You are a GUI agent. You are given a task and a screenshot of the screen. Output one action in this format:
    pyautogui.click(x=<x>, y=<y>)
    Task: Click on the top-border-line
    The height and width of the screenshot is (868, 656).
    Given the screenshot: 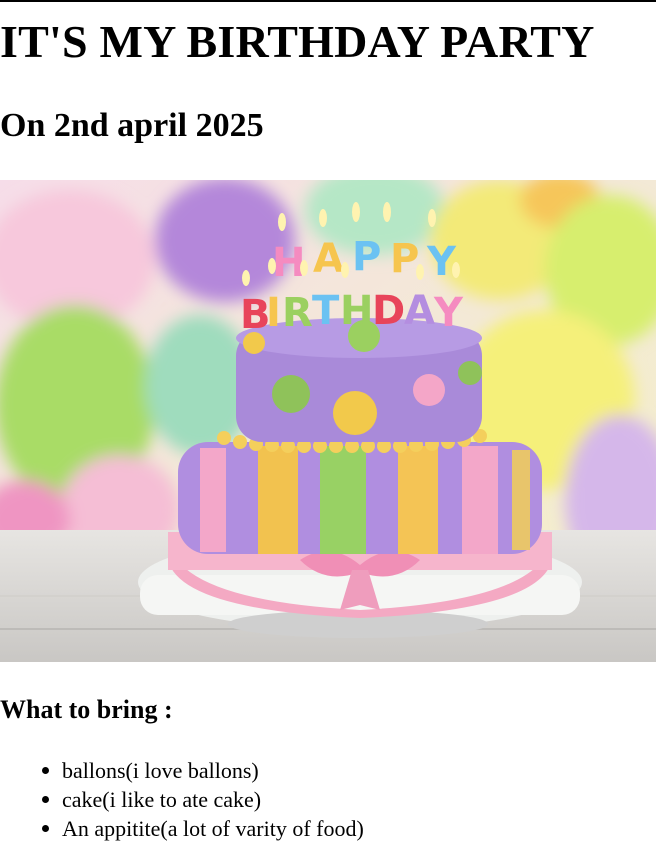 What is the action you would take?
    pyautogui.click(x=328, y=1)
    